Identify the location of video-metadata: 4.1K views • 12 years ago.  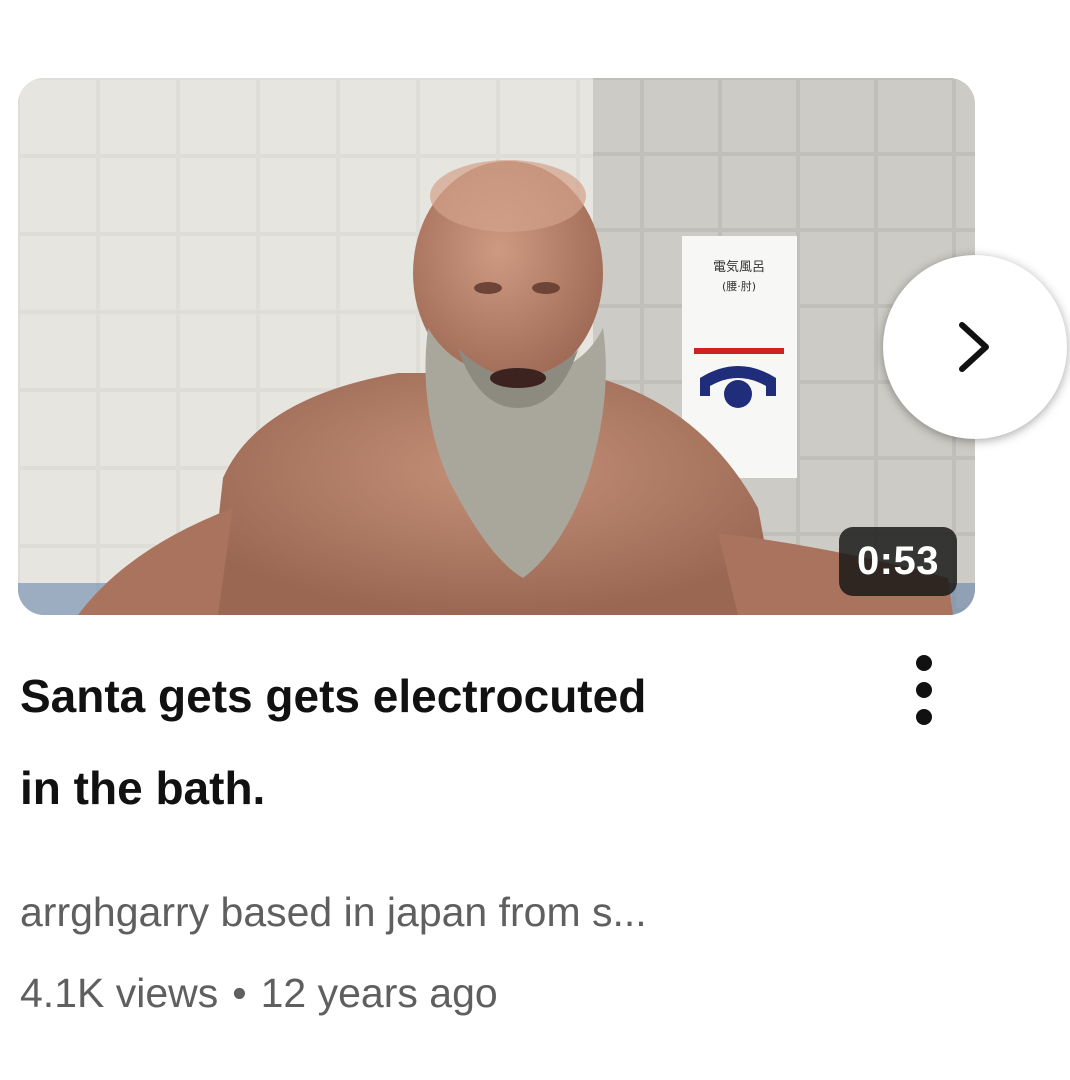
(259, 993).